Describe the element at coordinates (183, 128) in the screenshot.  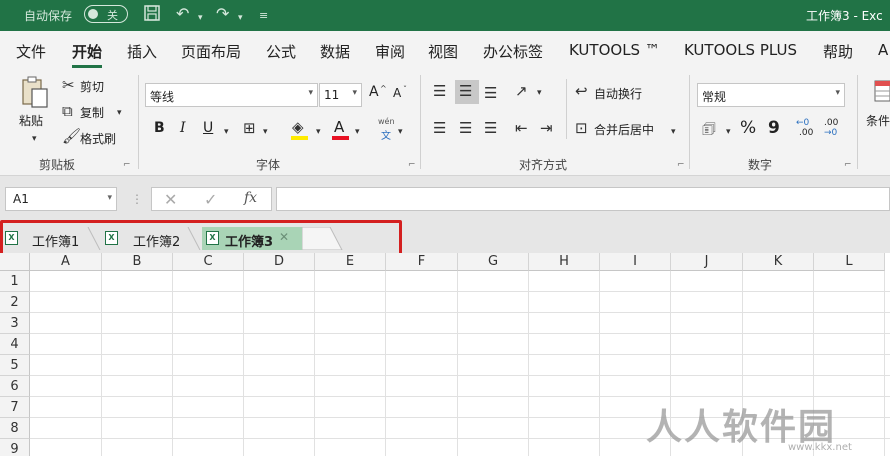
I see `italic-button: I` at that location.